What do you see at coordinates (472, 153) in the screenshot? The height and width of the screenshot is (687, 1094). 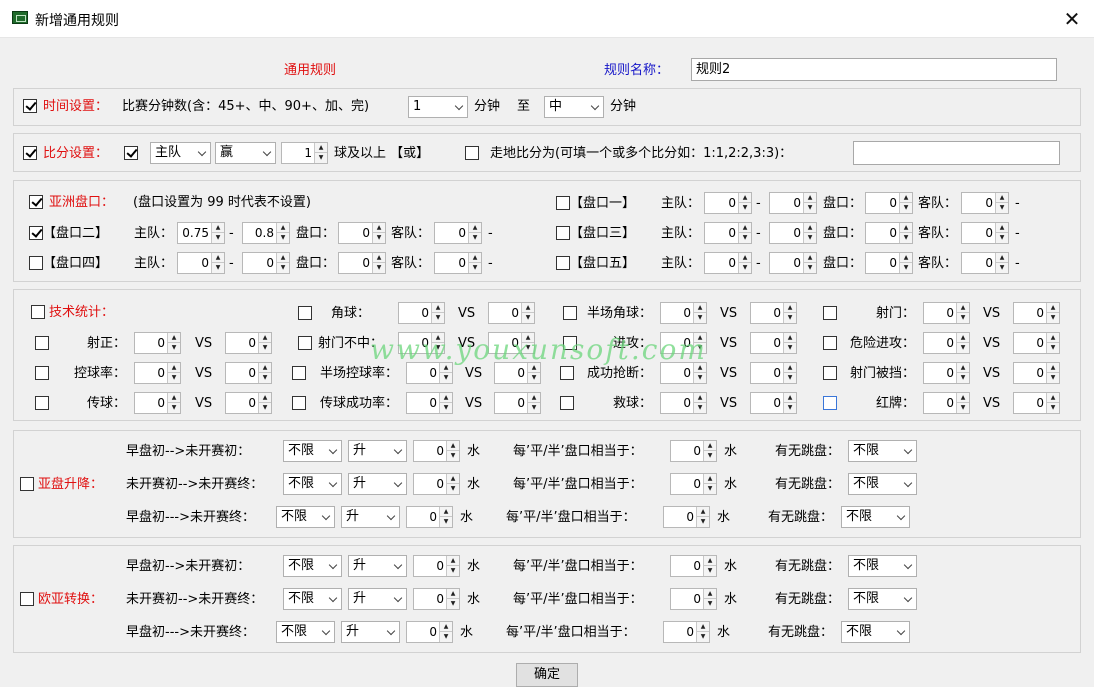 I see `live-score-checkbox` at bounding box center [472, 153].